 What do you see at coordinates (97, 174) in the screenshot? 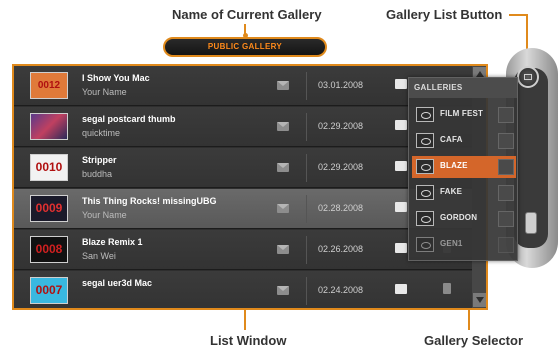
I see `item-subtitle: buddha` at bounding box center [97, 174].